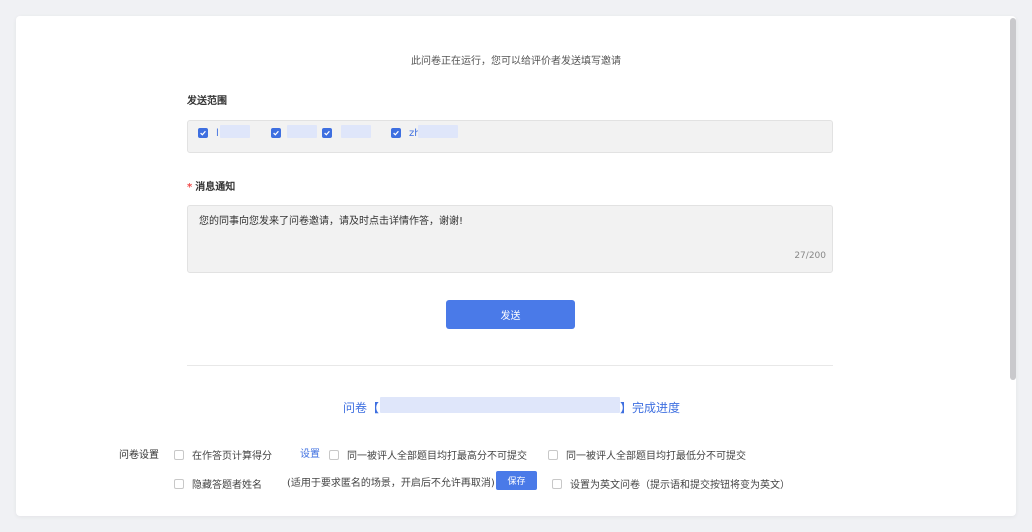 Image resolution: width=1032 pixels, height=532 pixels. Describe the element at coordinates (680, 485) in the screenshot. I see `option-text: 设置为英文问卷（提示语和提交按钮将变为英文）` at that location.